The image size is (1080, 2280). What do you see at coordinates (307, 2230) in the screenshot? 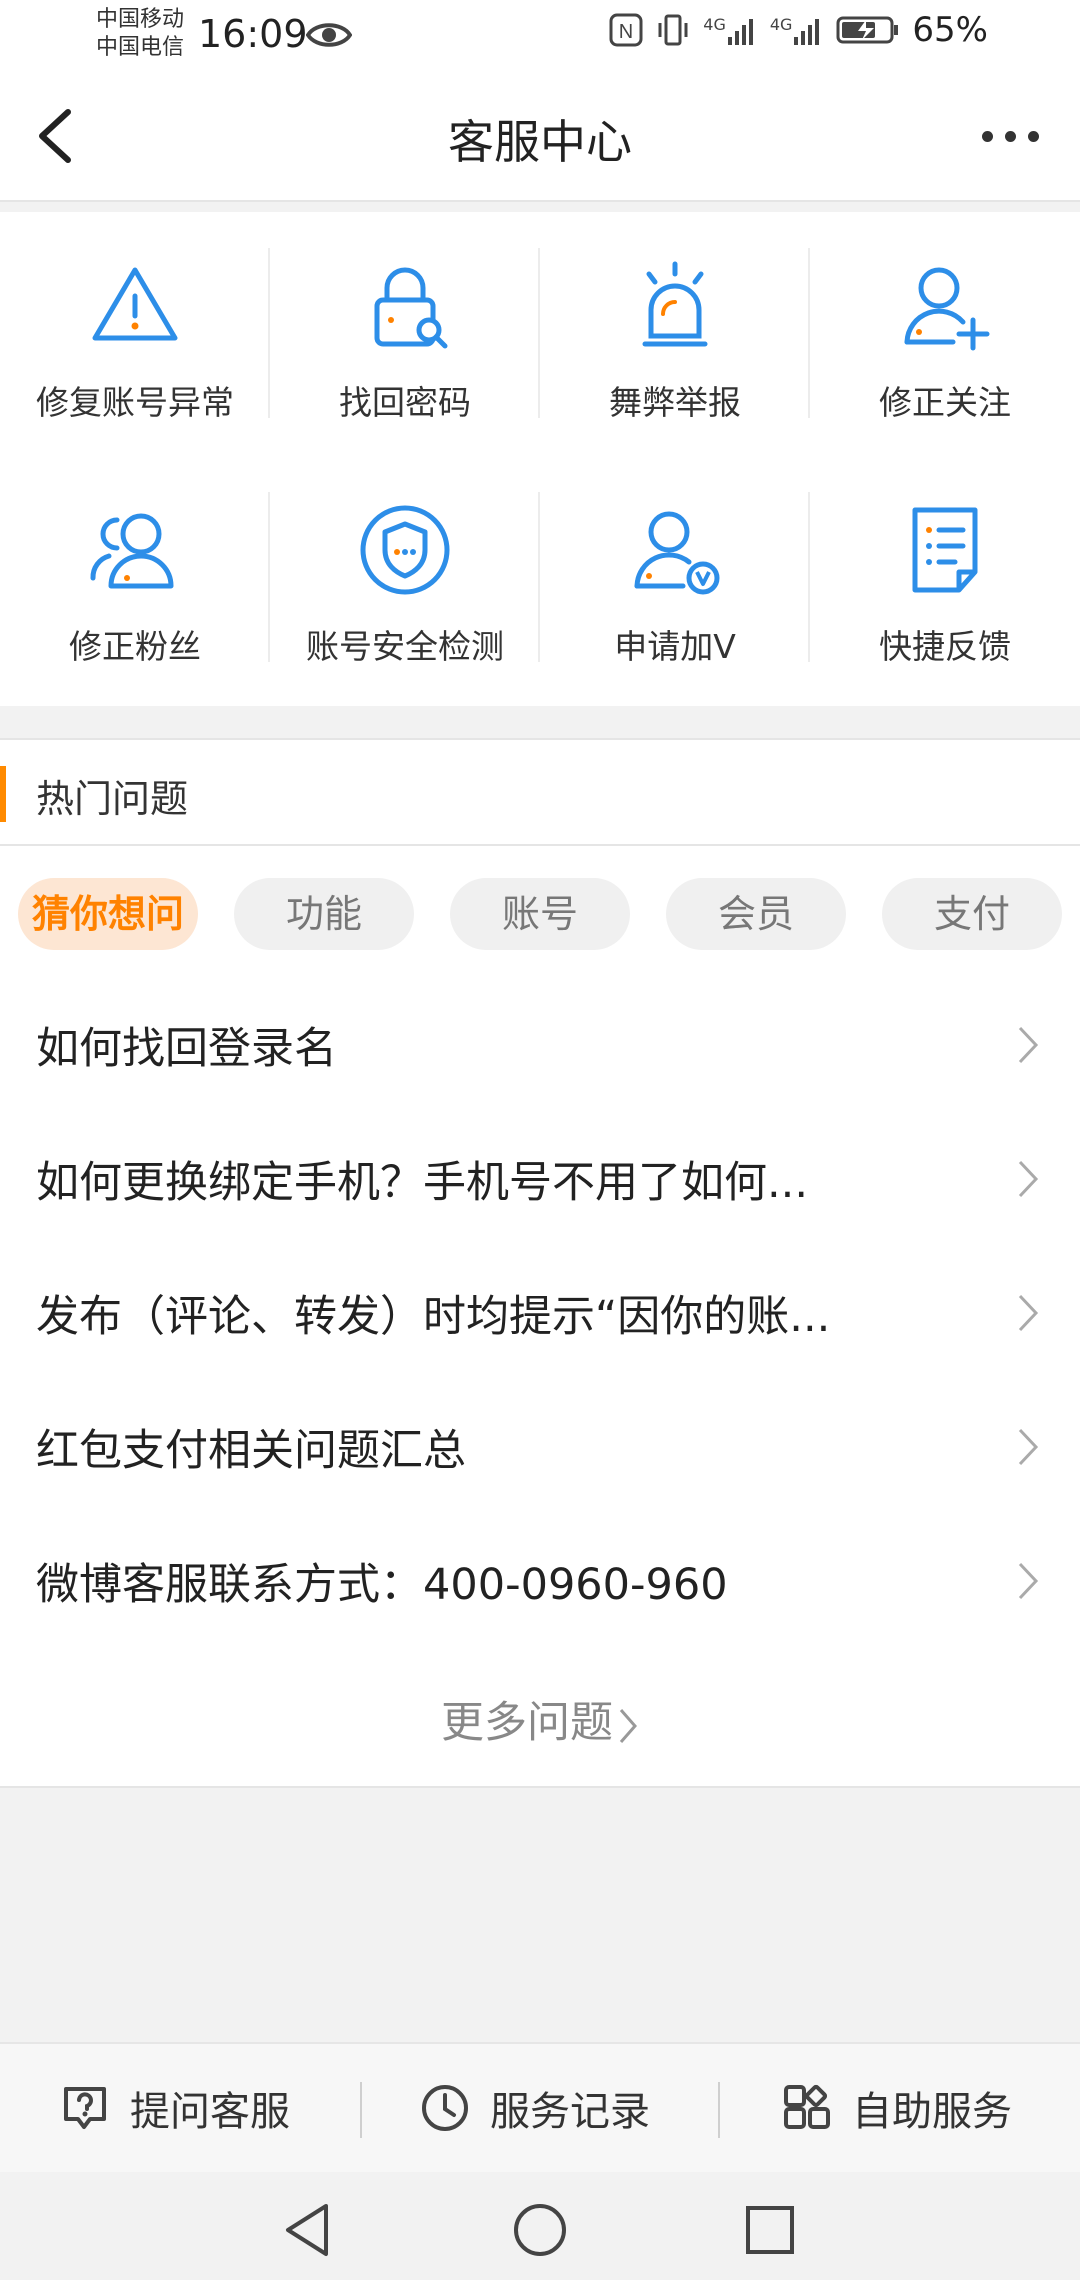
I see `nav-back-icon` at bounding box center [307, 2230].